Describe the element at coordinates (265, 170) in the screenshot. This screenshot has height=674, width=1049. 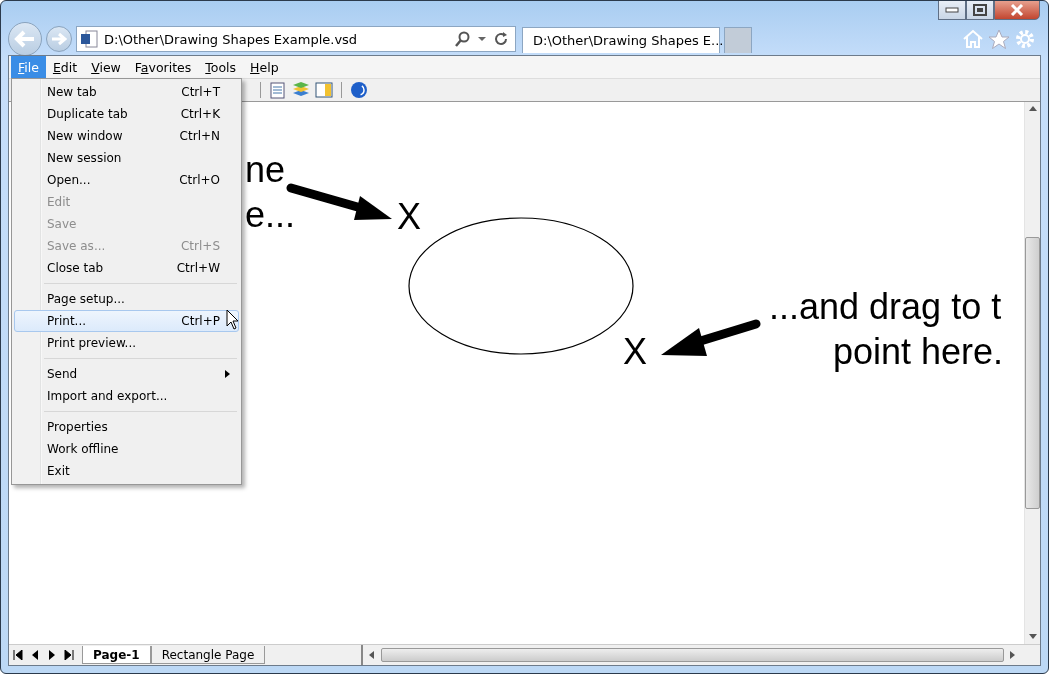
I see `canvas-text: ne` at that location.